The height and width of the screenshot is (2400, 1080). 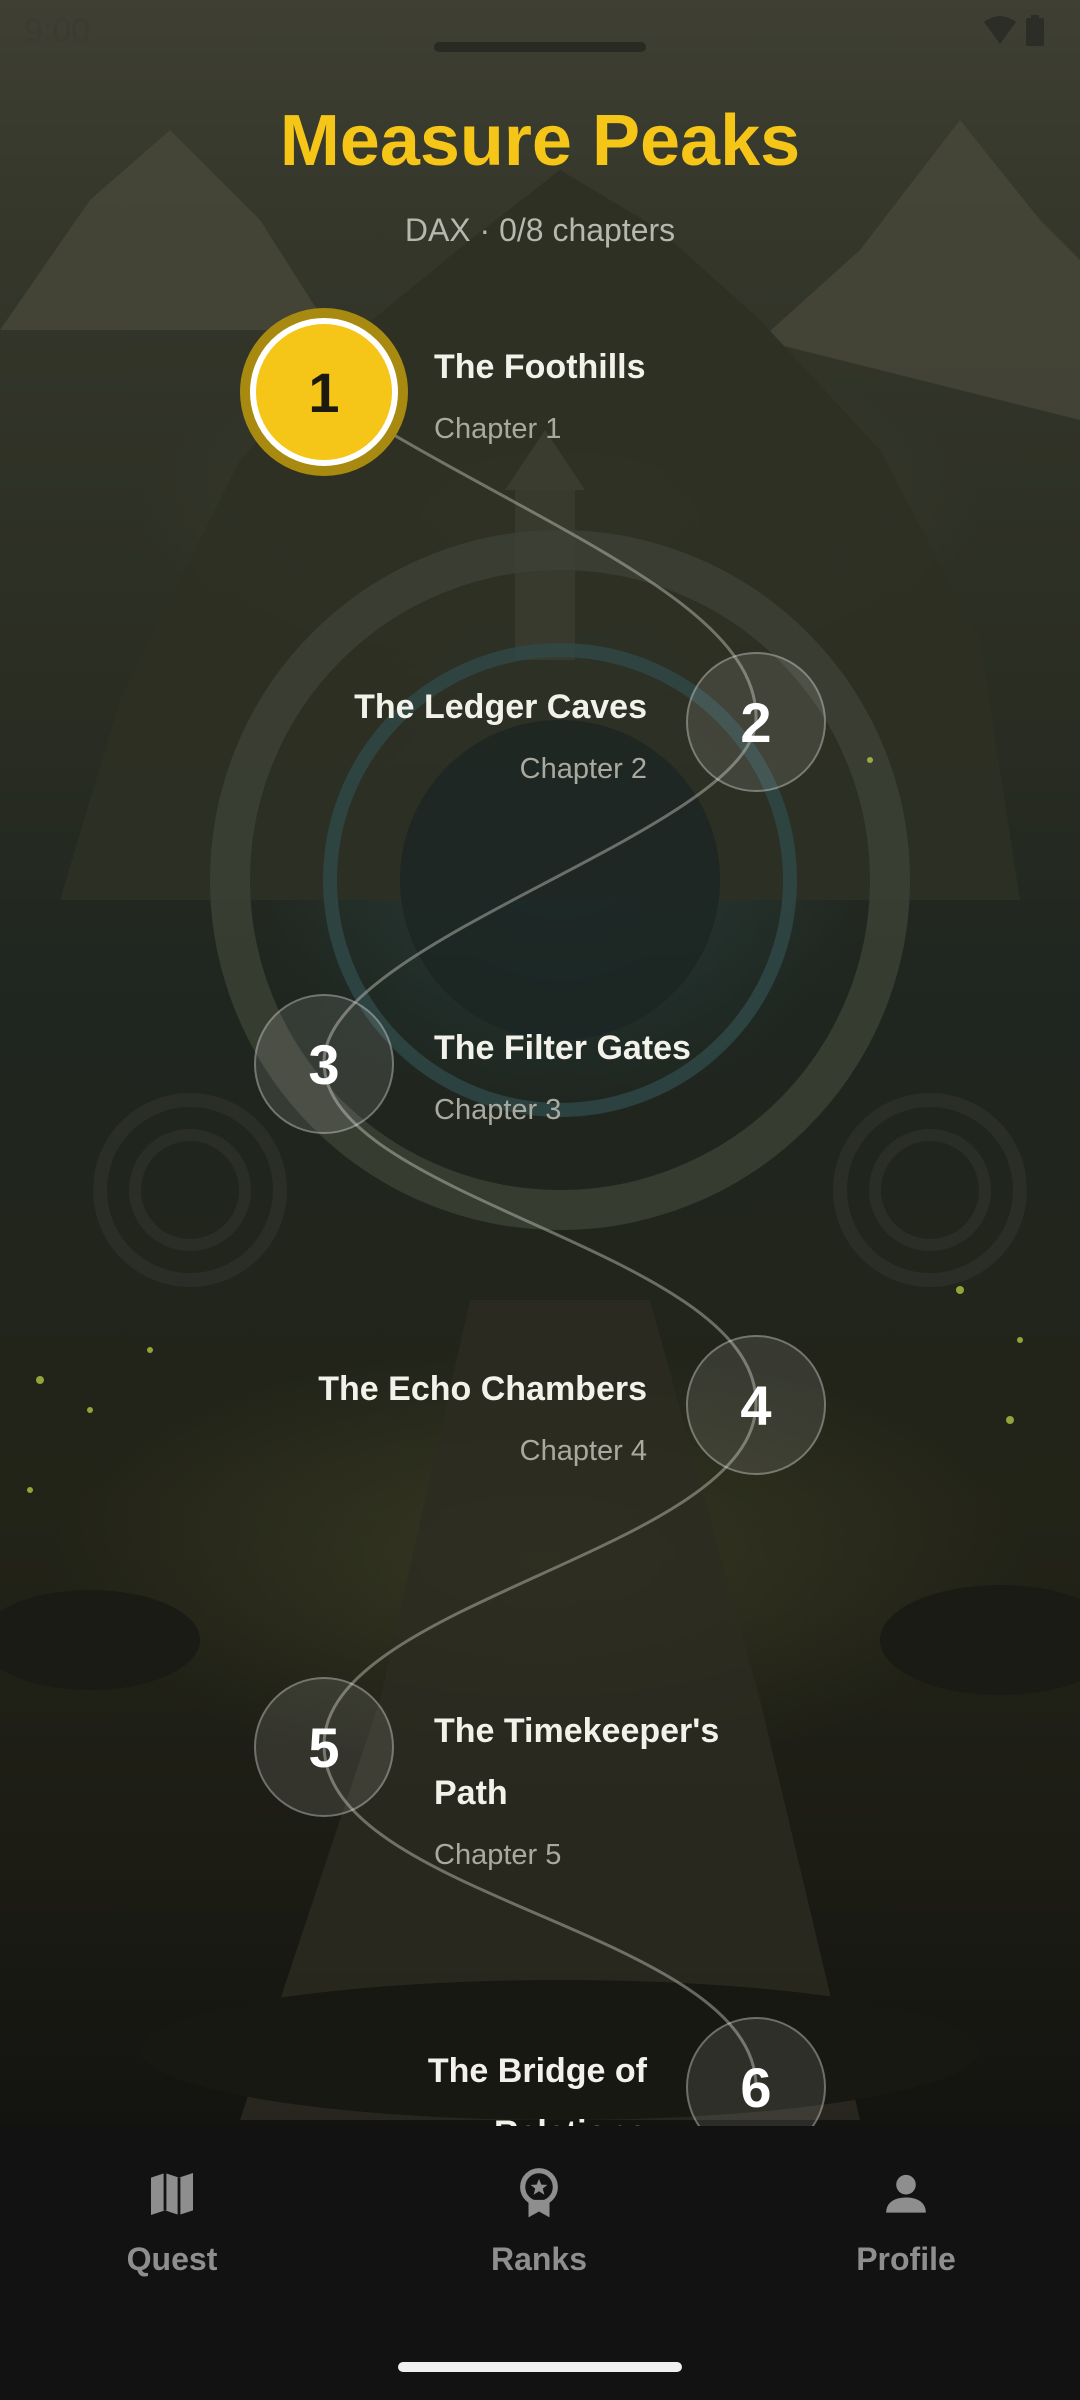 What do you see at coordinates (583, 769) in the screenshot?
I see `chapter-label: Chapter 2` at bounding box center [583, 769].